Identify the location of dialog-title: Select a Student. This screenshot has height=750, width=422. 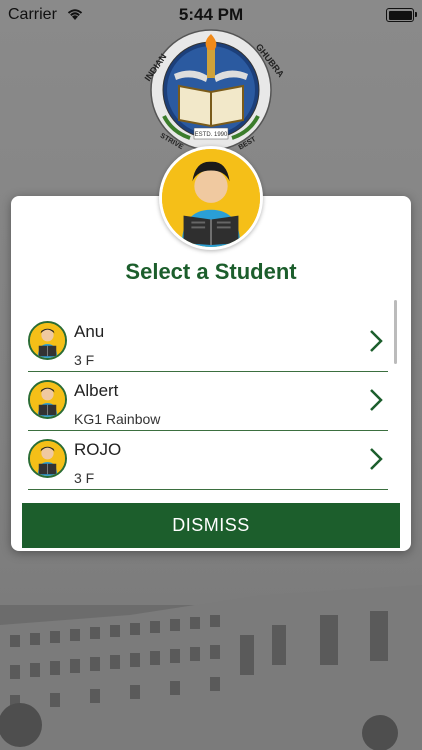
(211, 271).